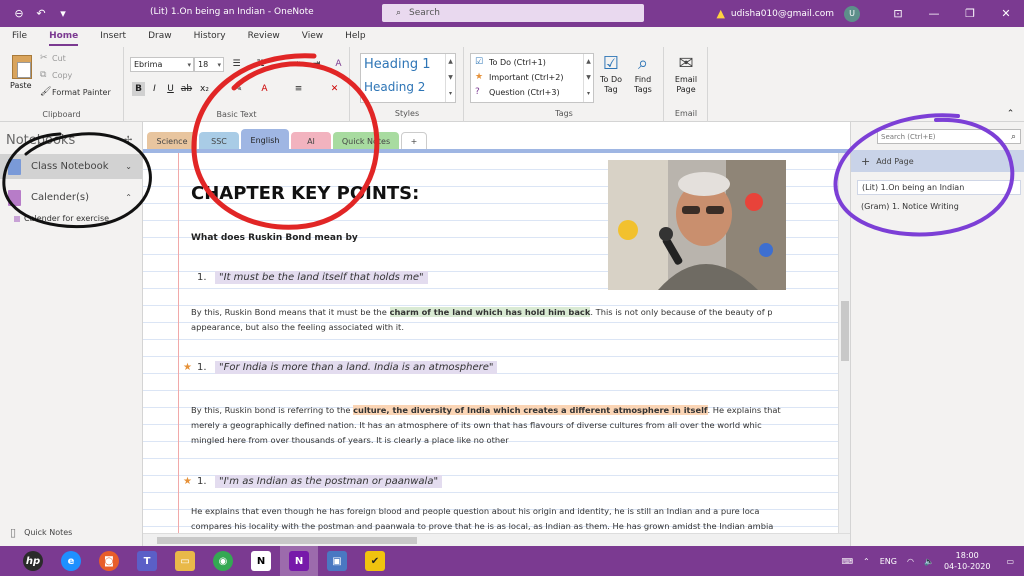  Describe the element at coordinates (311, 141) in the screenshot. I see `tab-ai: AI` at that location.